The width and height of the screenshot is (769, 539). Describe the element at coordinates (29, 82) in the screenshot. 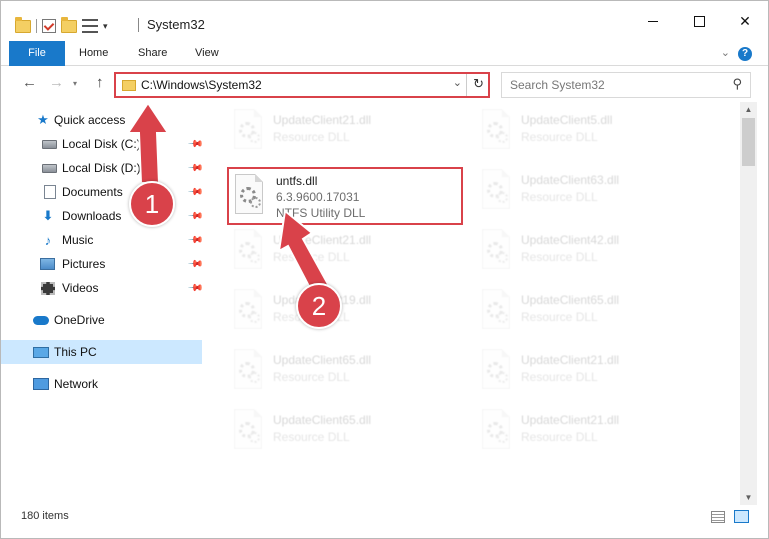

I see `back-button: ←` at that location.